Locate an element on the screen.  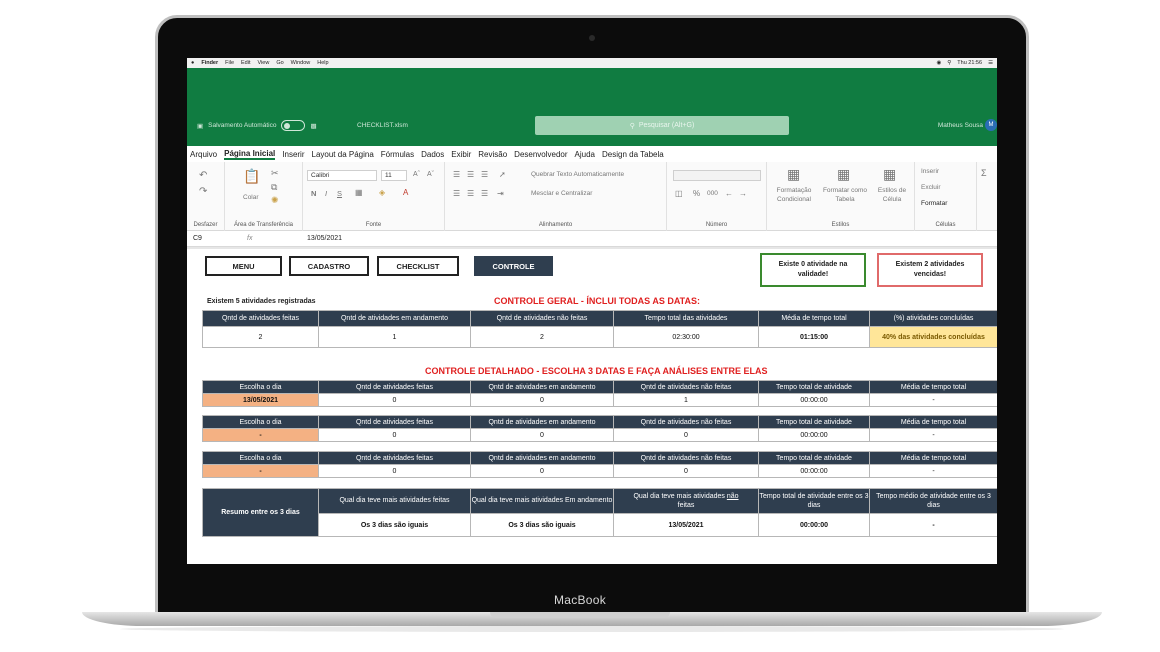
underline-button: S is located at coordinates (339, 193).